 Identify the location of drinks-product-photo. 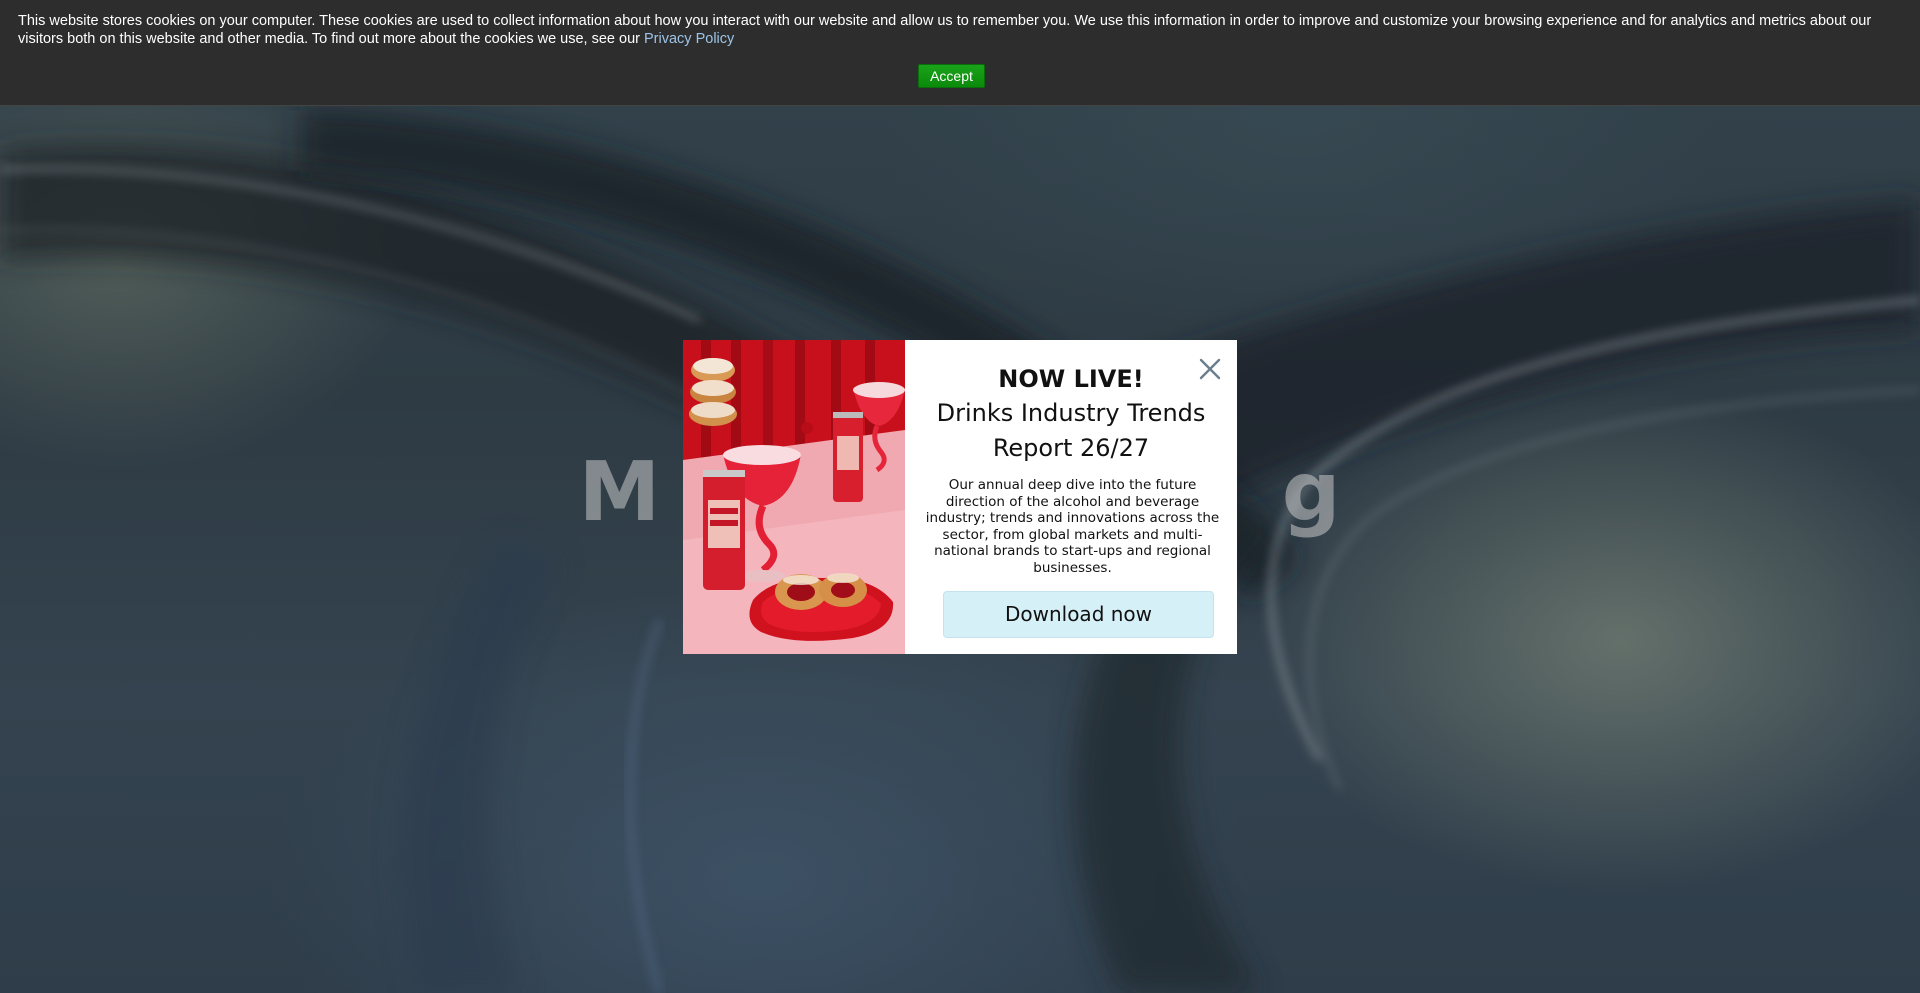
(794, 497).